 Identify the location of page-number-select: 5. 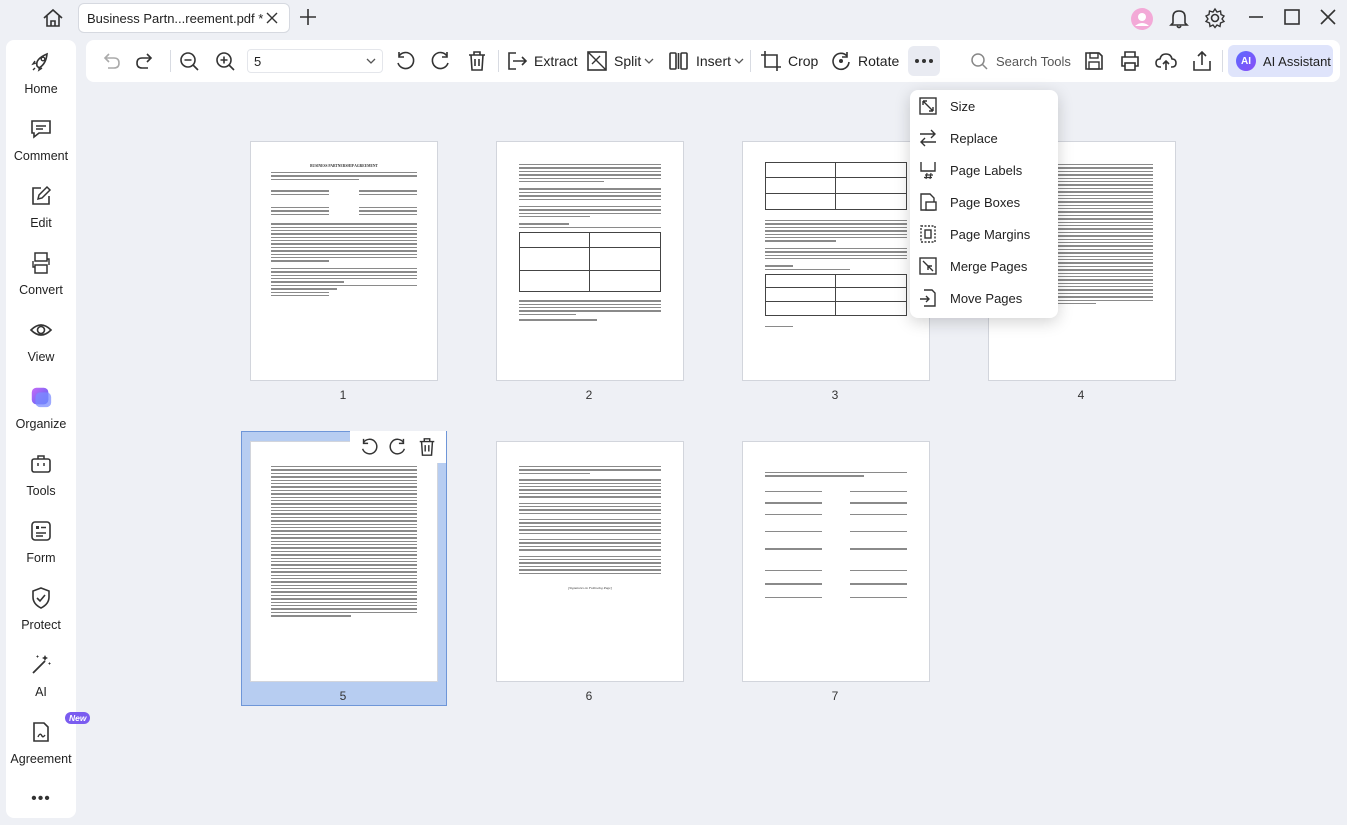
(315, 61).